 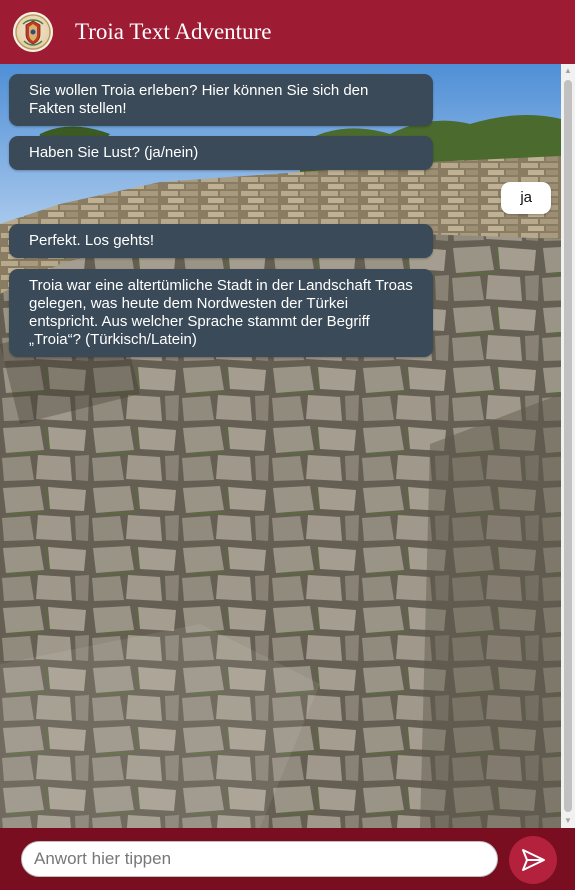 What do you see at coordinates (221, 241) in the screenshot?
I see `bot-message: Perfekt. Los gehts!` at bounding box center [221, 241].